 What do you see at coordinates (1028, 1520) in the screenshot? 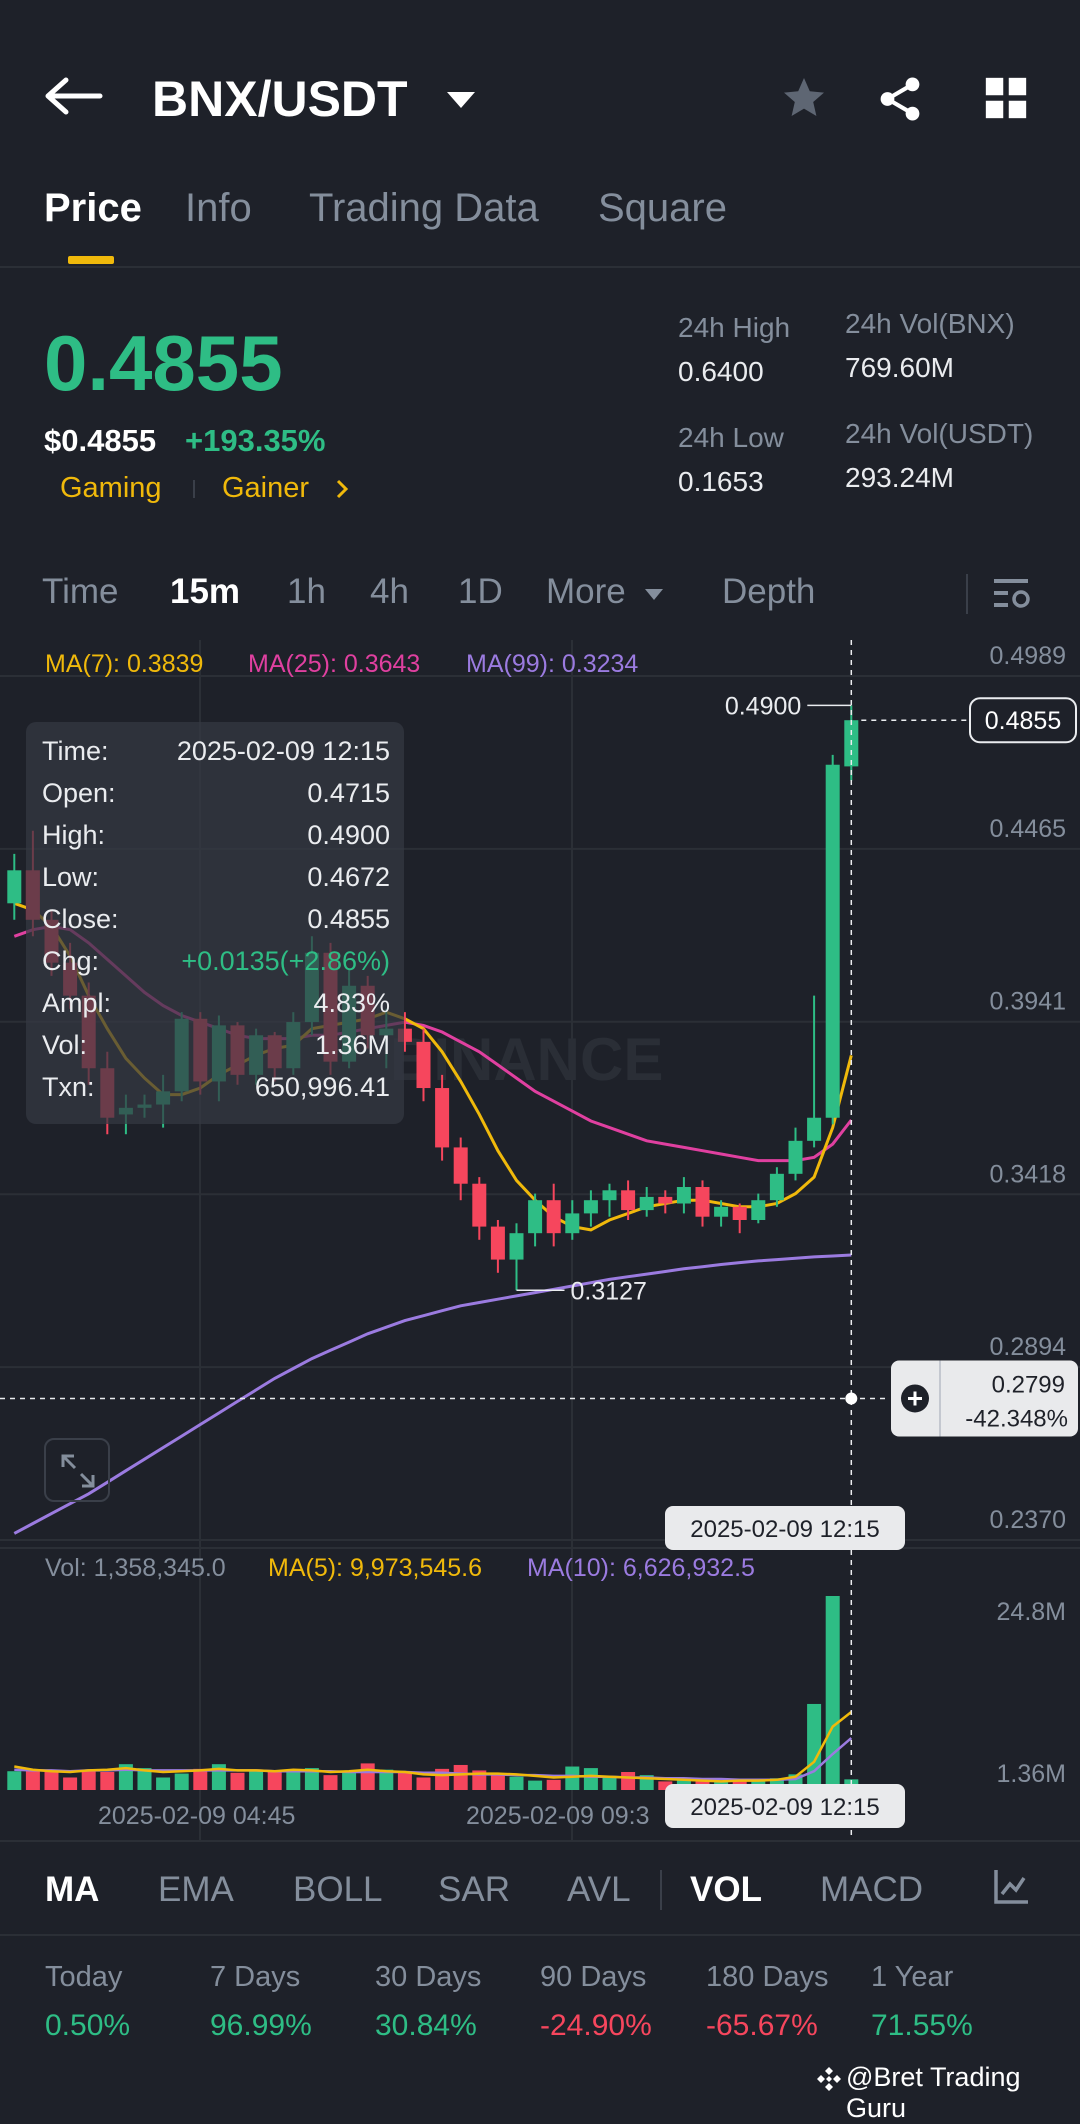
I see `price-tick-label: 0.2370` at bounding box center [1028, 1520].